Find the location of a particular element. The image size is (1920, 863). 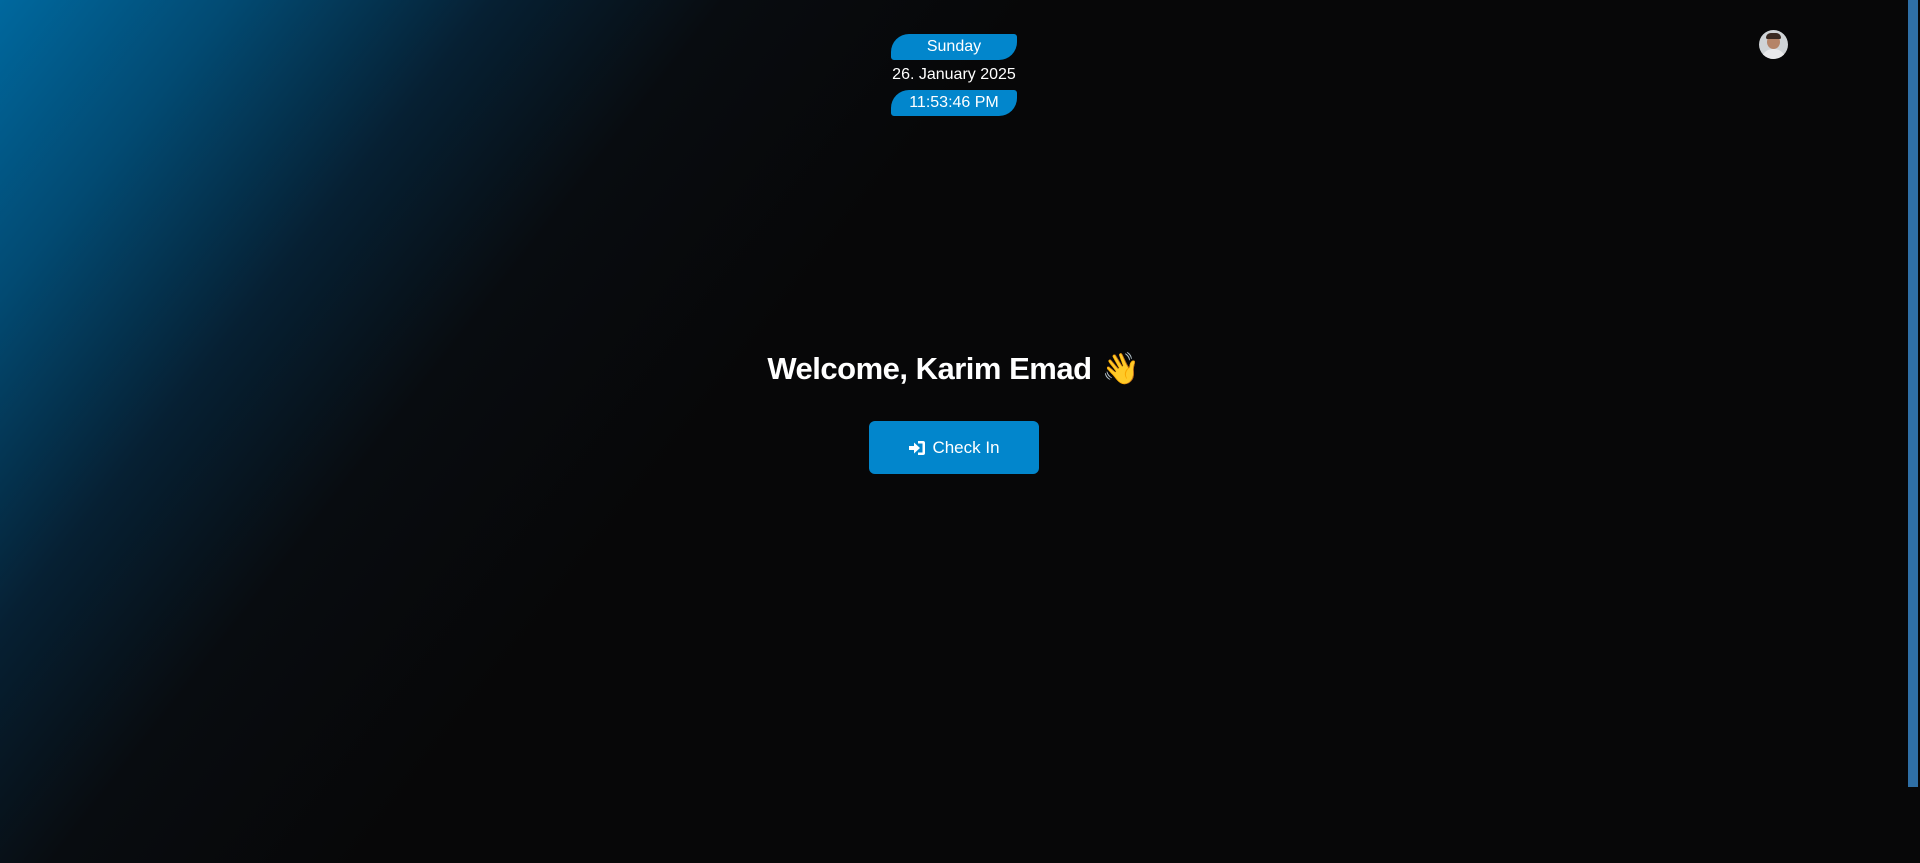

date-time-widget: Sunday 26. January 2025 11:53:46 PM is located at coordinates (954, 75).